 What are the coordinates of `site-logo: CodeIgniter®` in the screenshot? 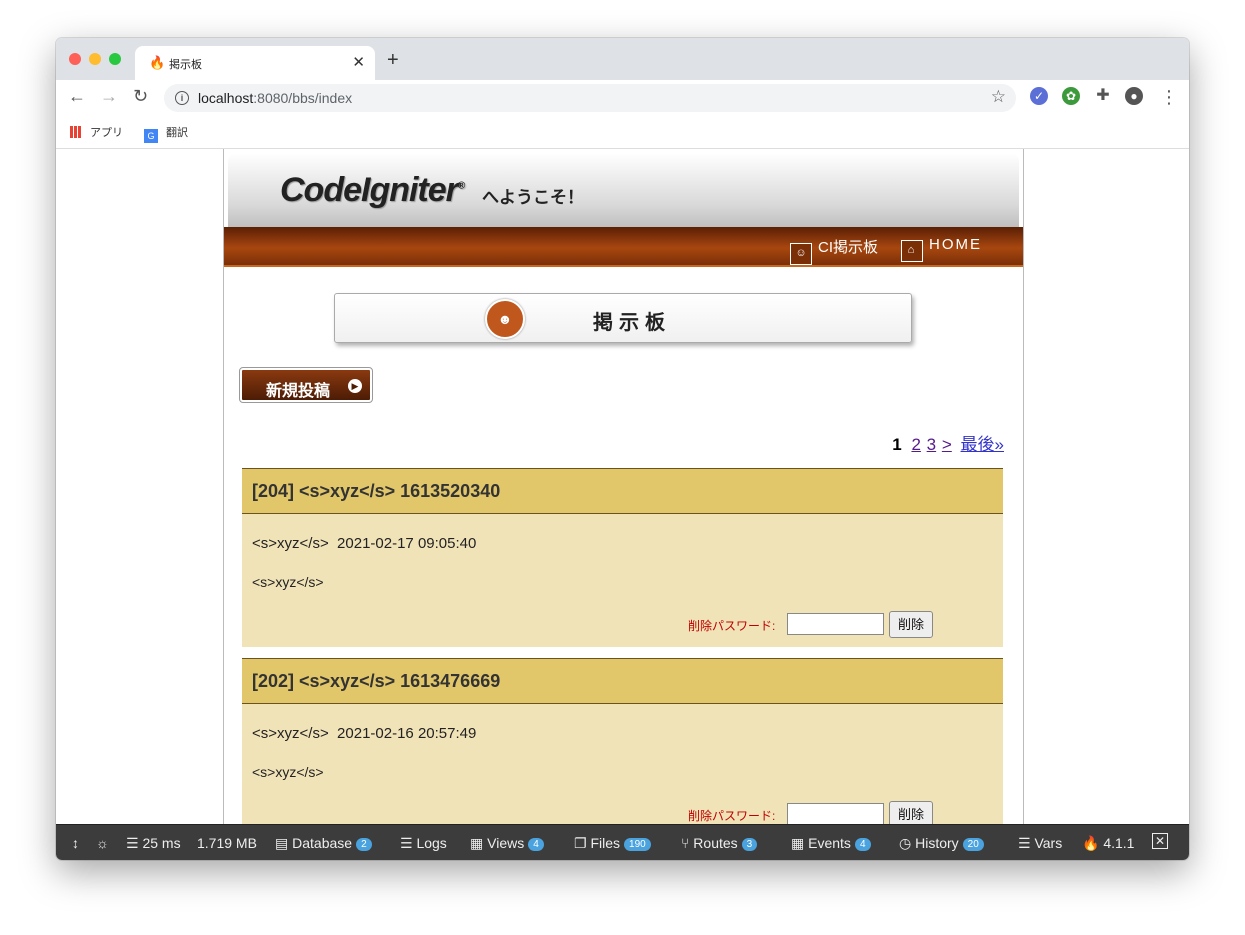 It's located at (372, 190).